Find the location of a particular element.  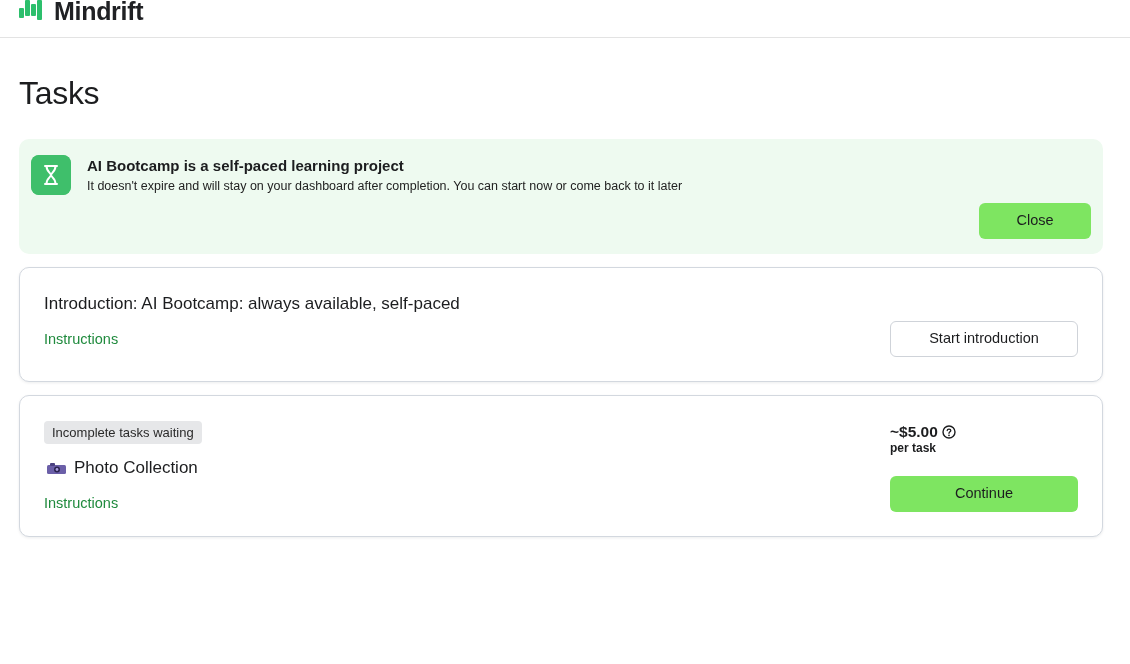

price-unit: per task is located at coordinates (914, 448).